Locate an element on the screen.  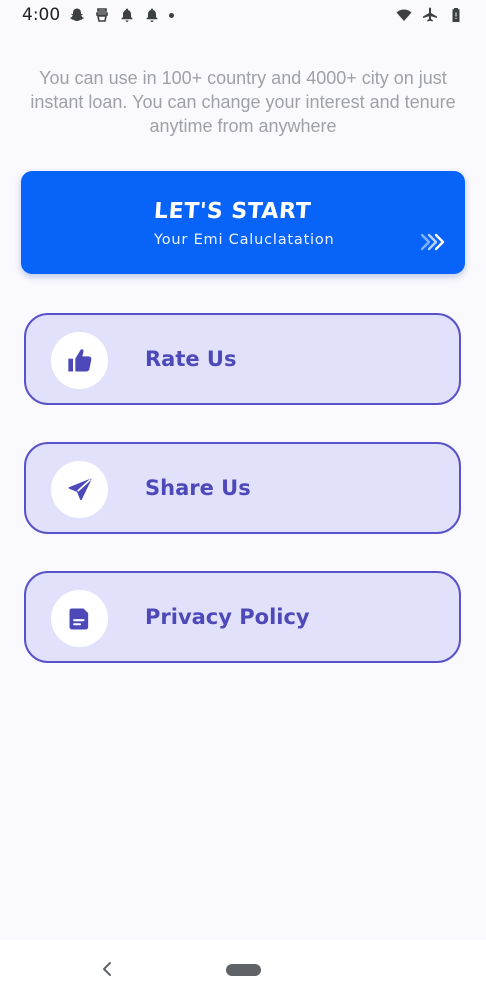
share-us-label: Share Us is located at coordinates (198, 488).